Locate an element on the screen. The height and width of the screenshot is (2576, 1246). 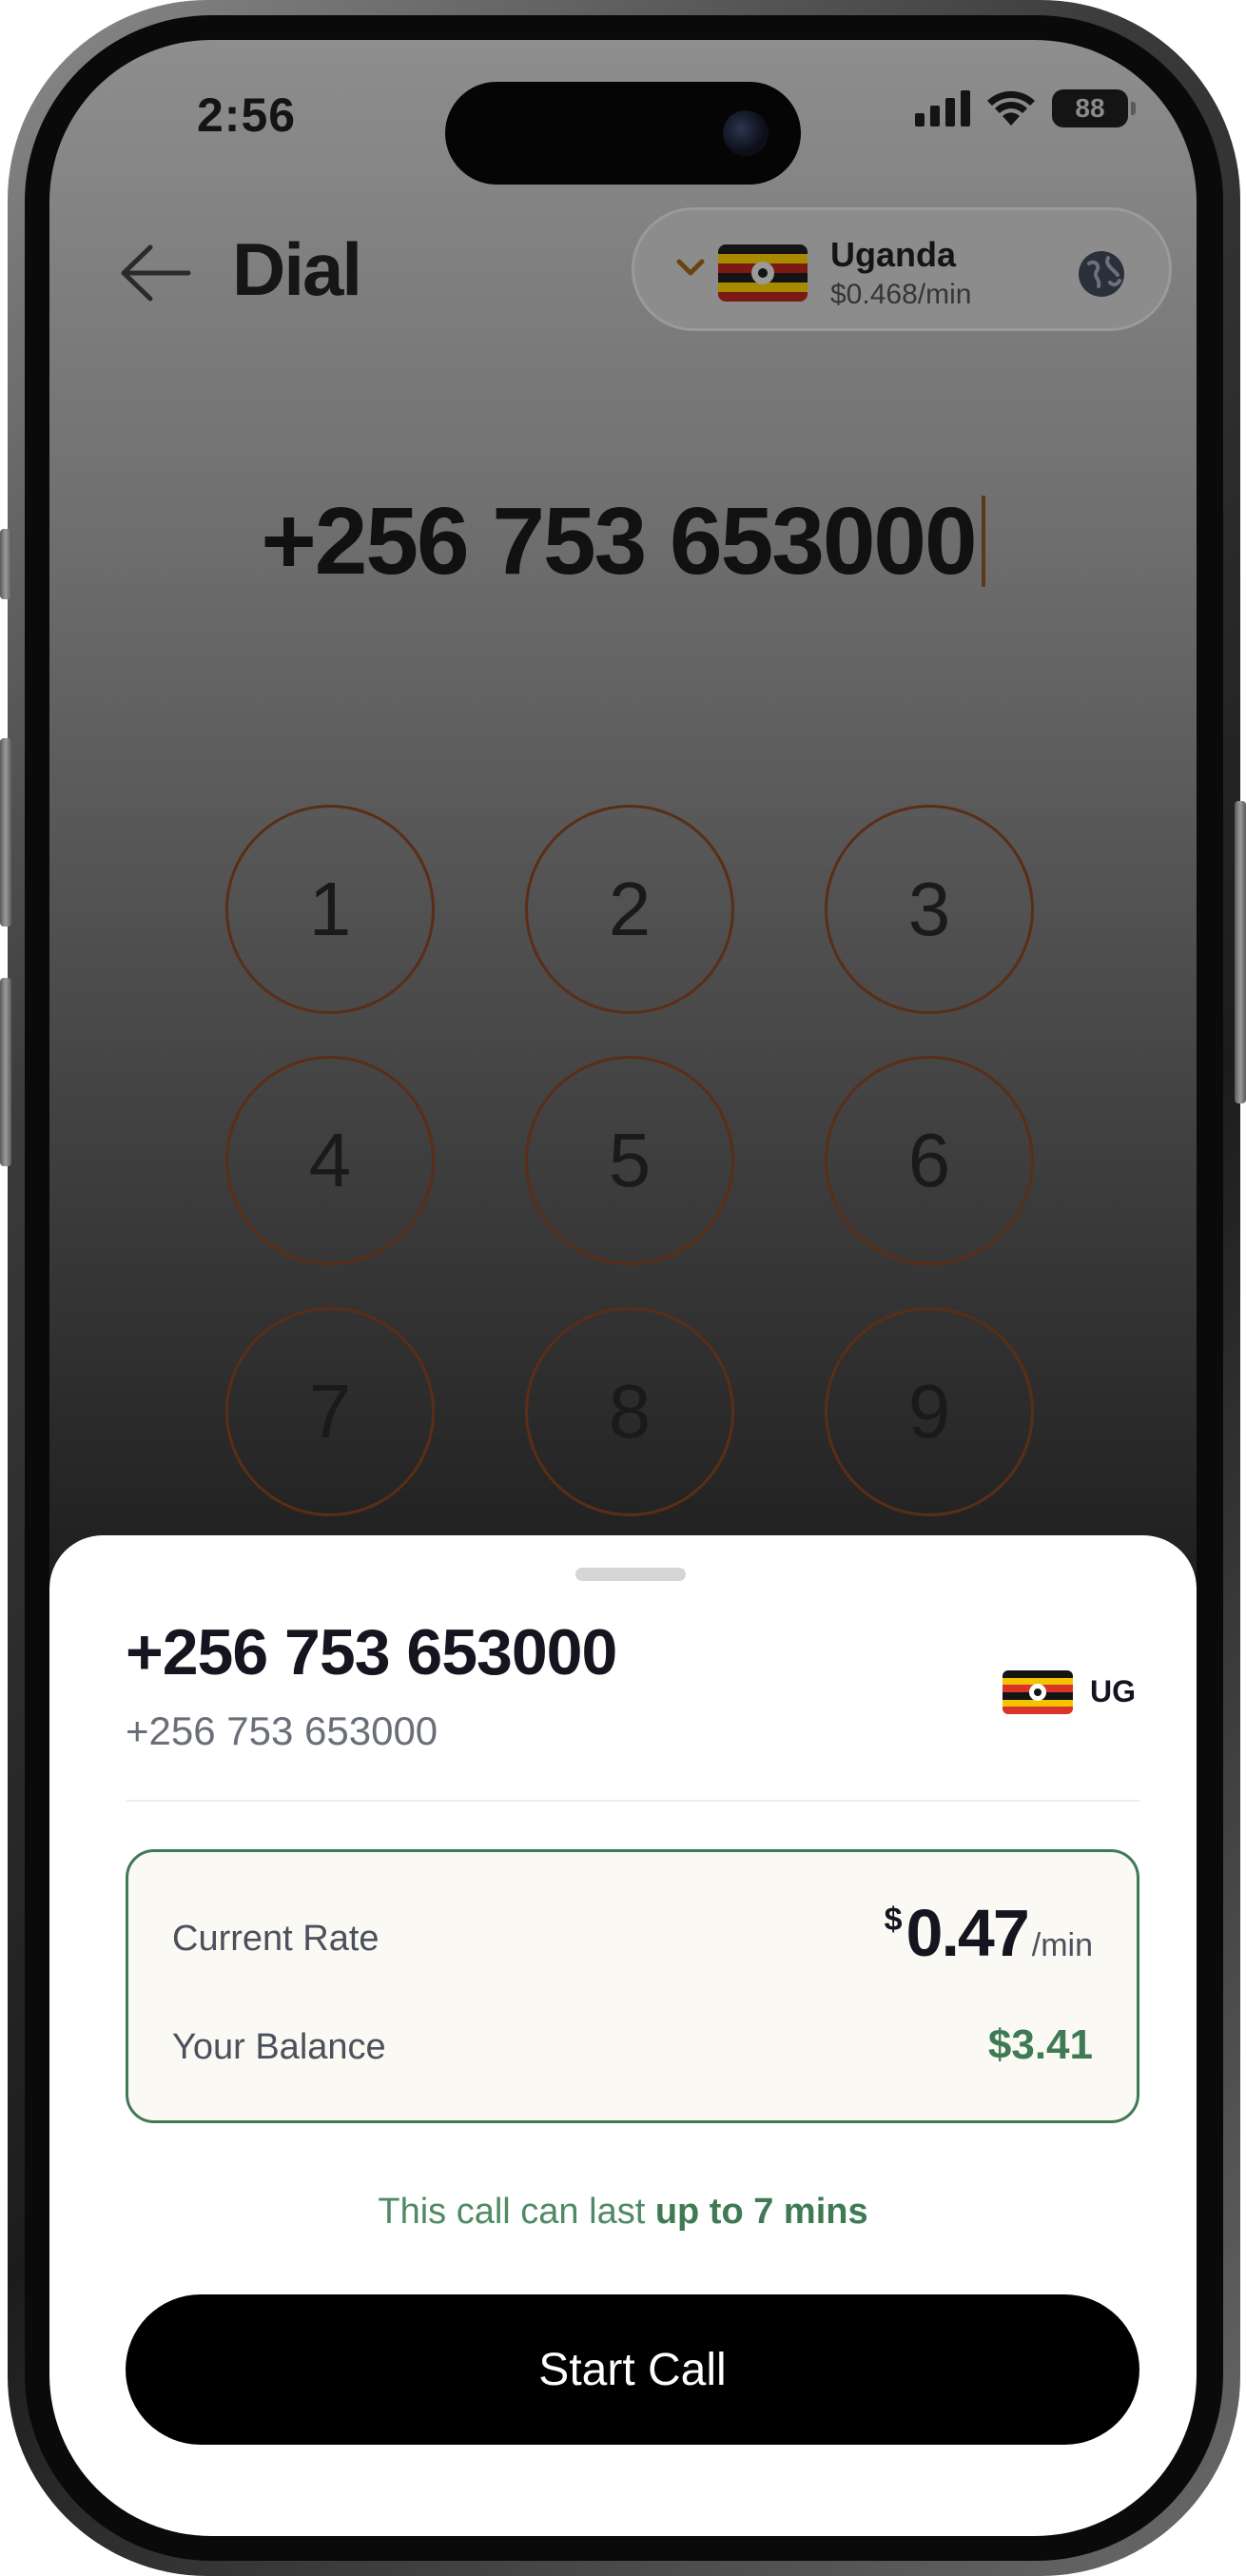
rate-currency: $ is located at coordinates (894, 1920).